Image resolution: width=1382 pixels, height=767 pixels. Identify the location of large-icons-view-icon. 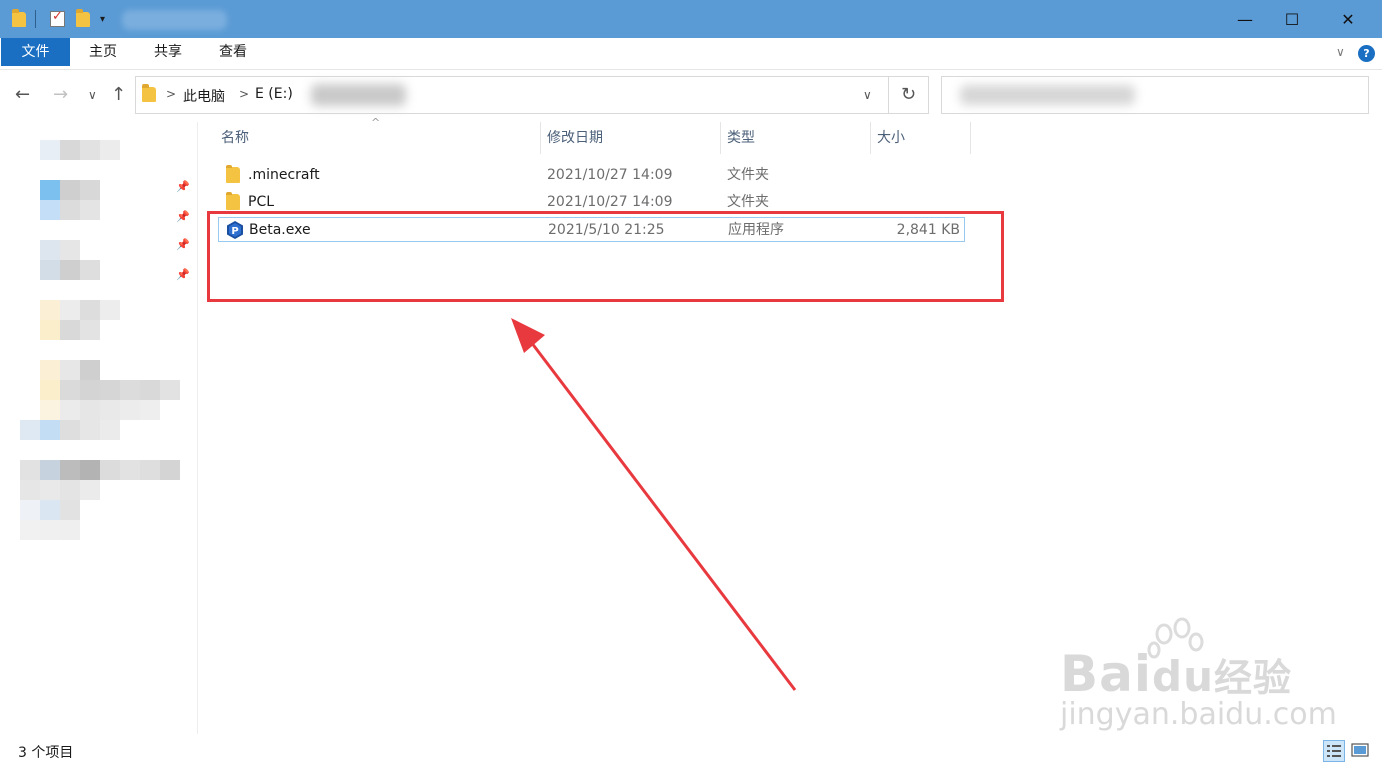
(1360, 750).